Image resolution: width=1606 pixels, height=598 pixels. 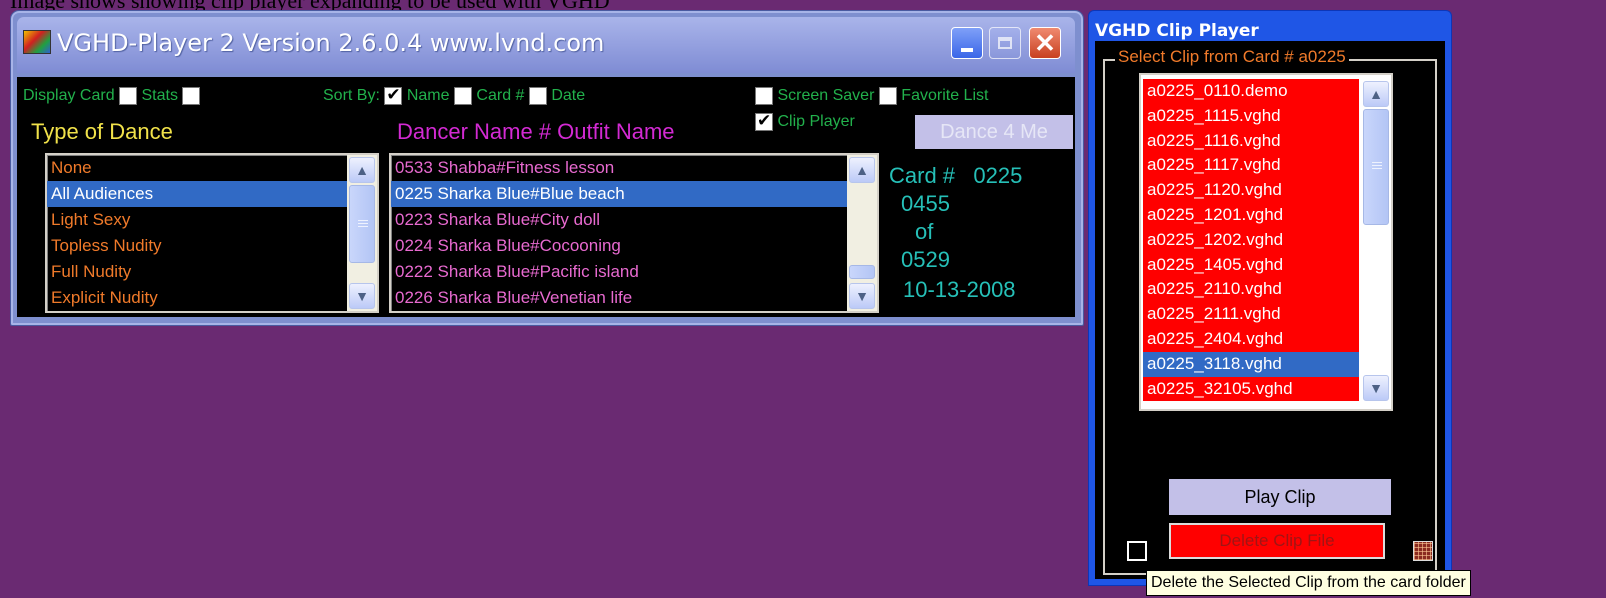 What do you see at coordinates (967, 50) in the screenshot?
I see `minimize-icon` at bounding box center [967, 50].